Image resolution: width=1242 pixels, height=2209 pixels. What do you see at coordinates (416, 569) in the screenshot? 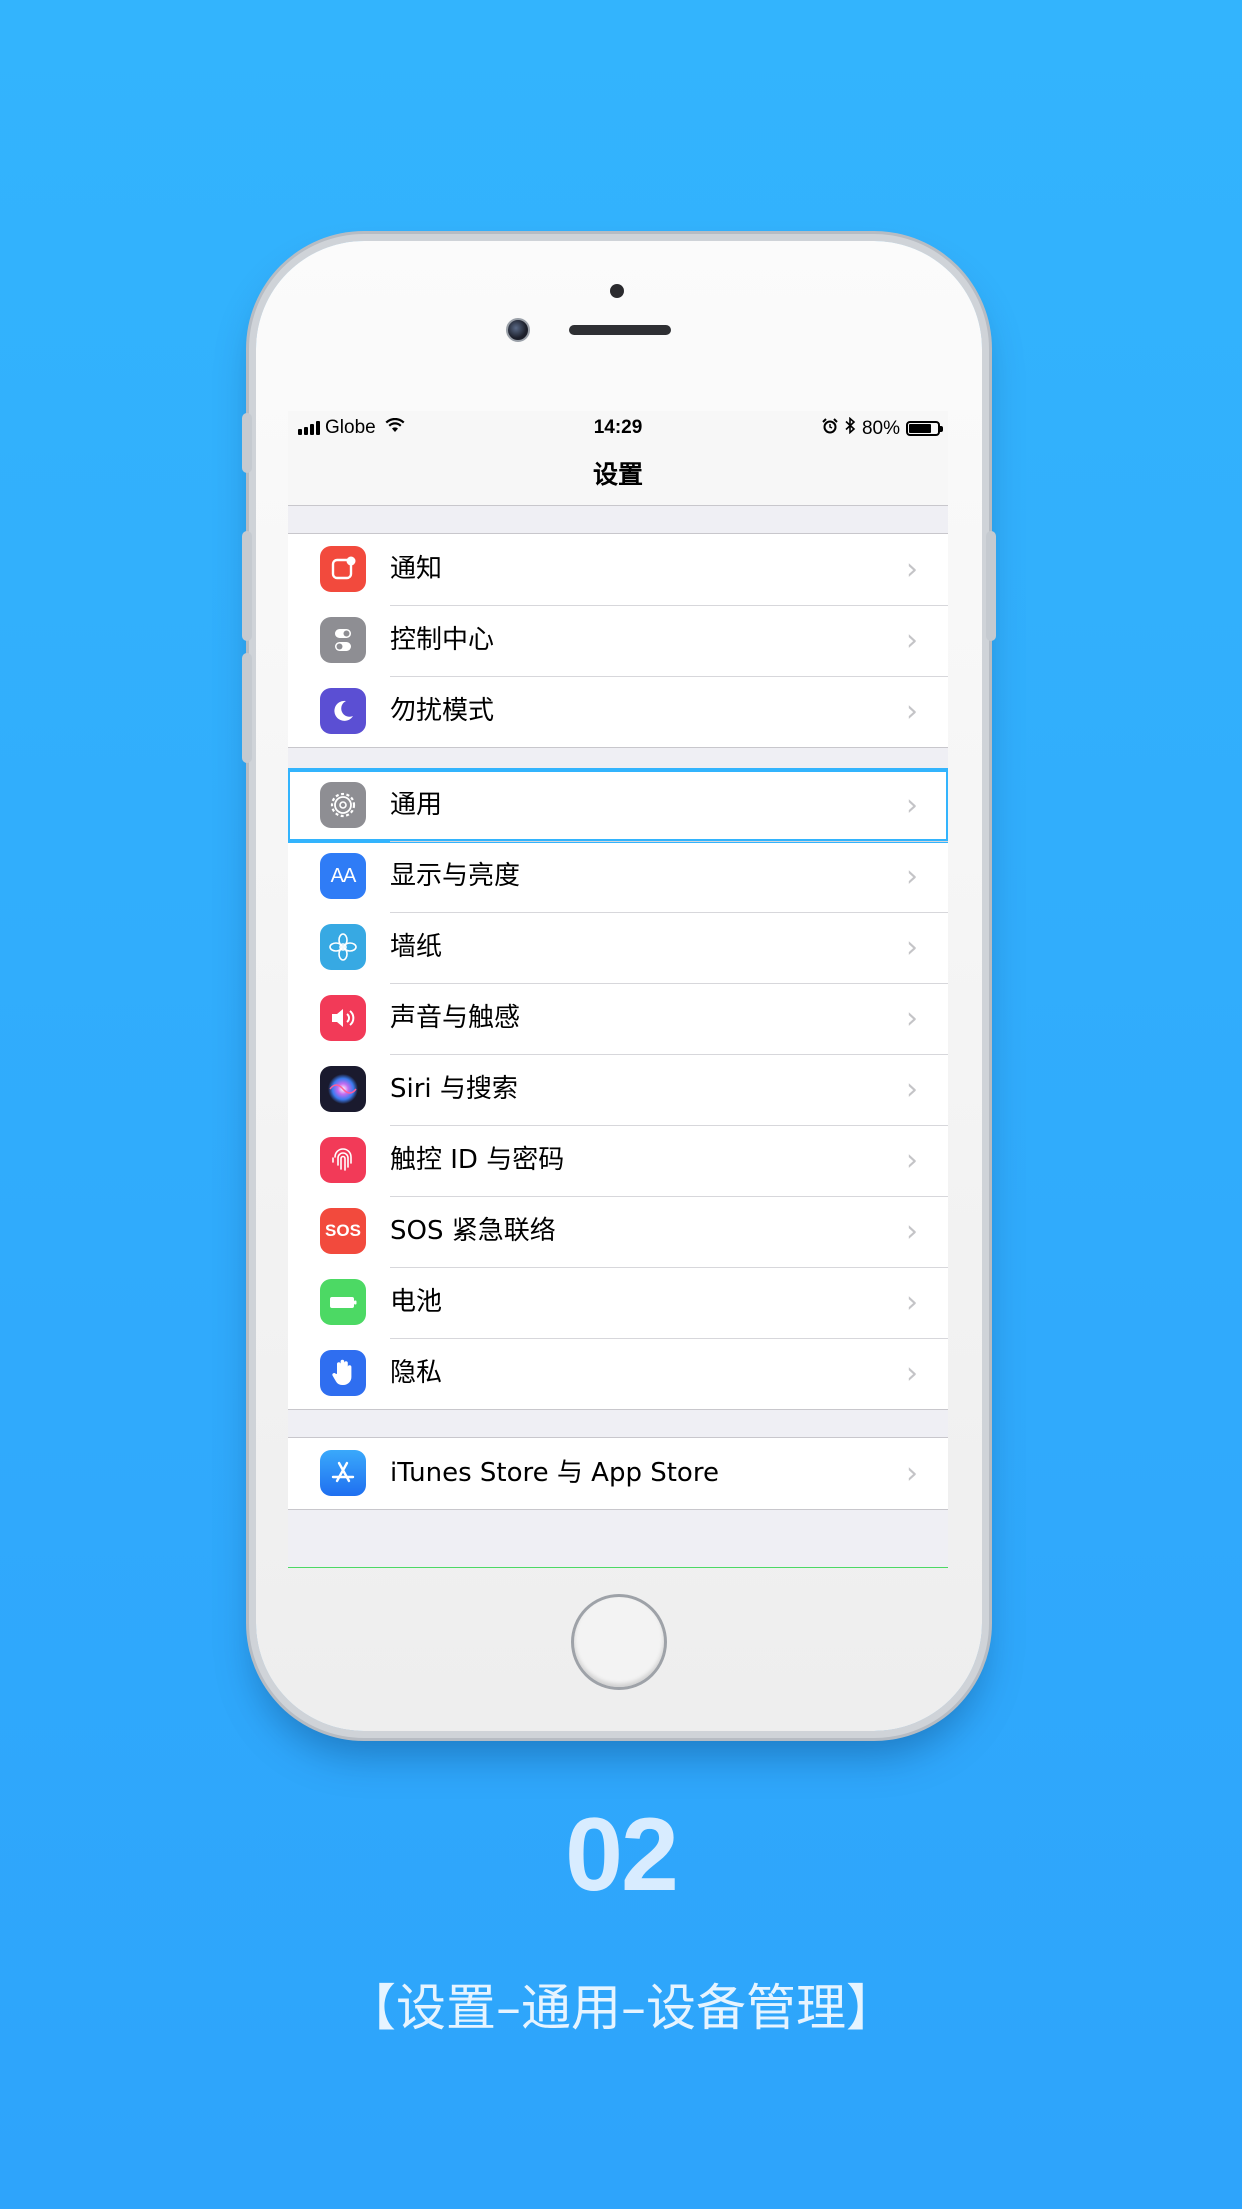
I see `settings-row-label: 通知` at bounding box center [416, 569].